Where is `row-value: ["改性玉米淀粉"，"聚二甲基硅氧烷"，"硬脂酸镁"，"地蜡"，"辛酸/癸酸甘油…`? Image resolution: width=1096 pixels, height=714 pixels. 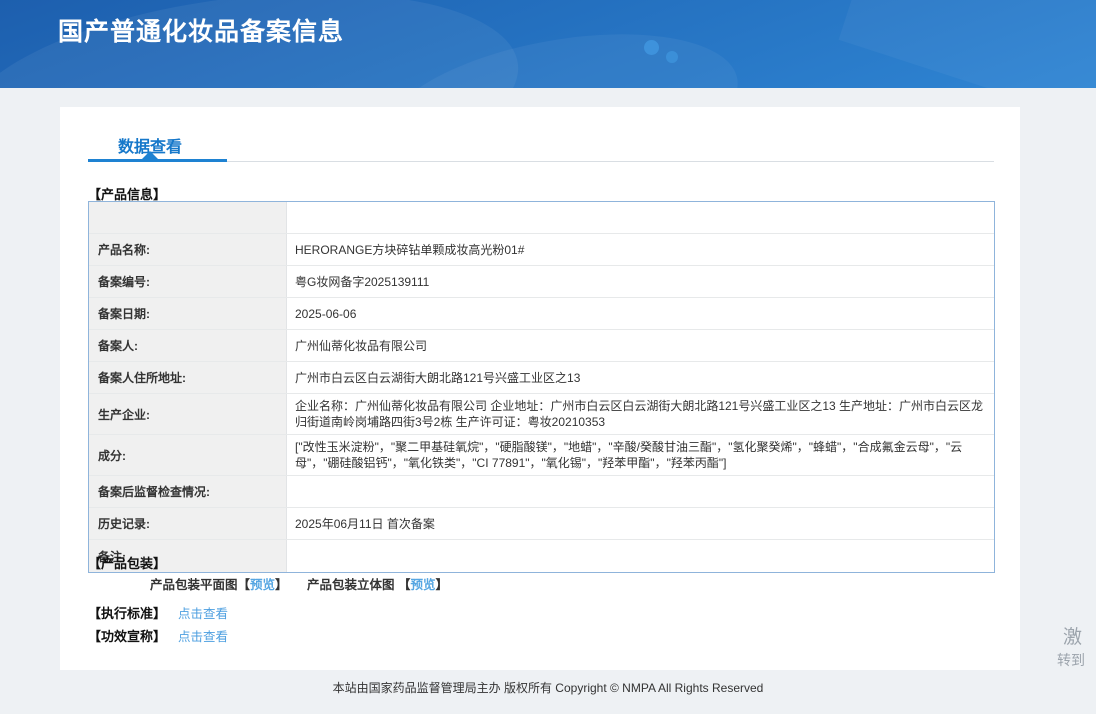 row-value: ["改性玉米淀粉"，"聚二甲基硅氧烷"，"硬脂酸镁"，"地蜡"，"辛酸/癸酸甘油… is located at coordinates (629, 455).